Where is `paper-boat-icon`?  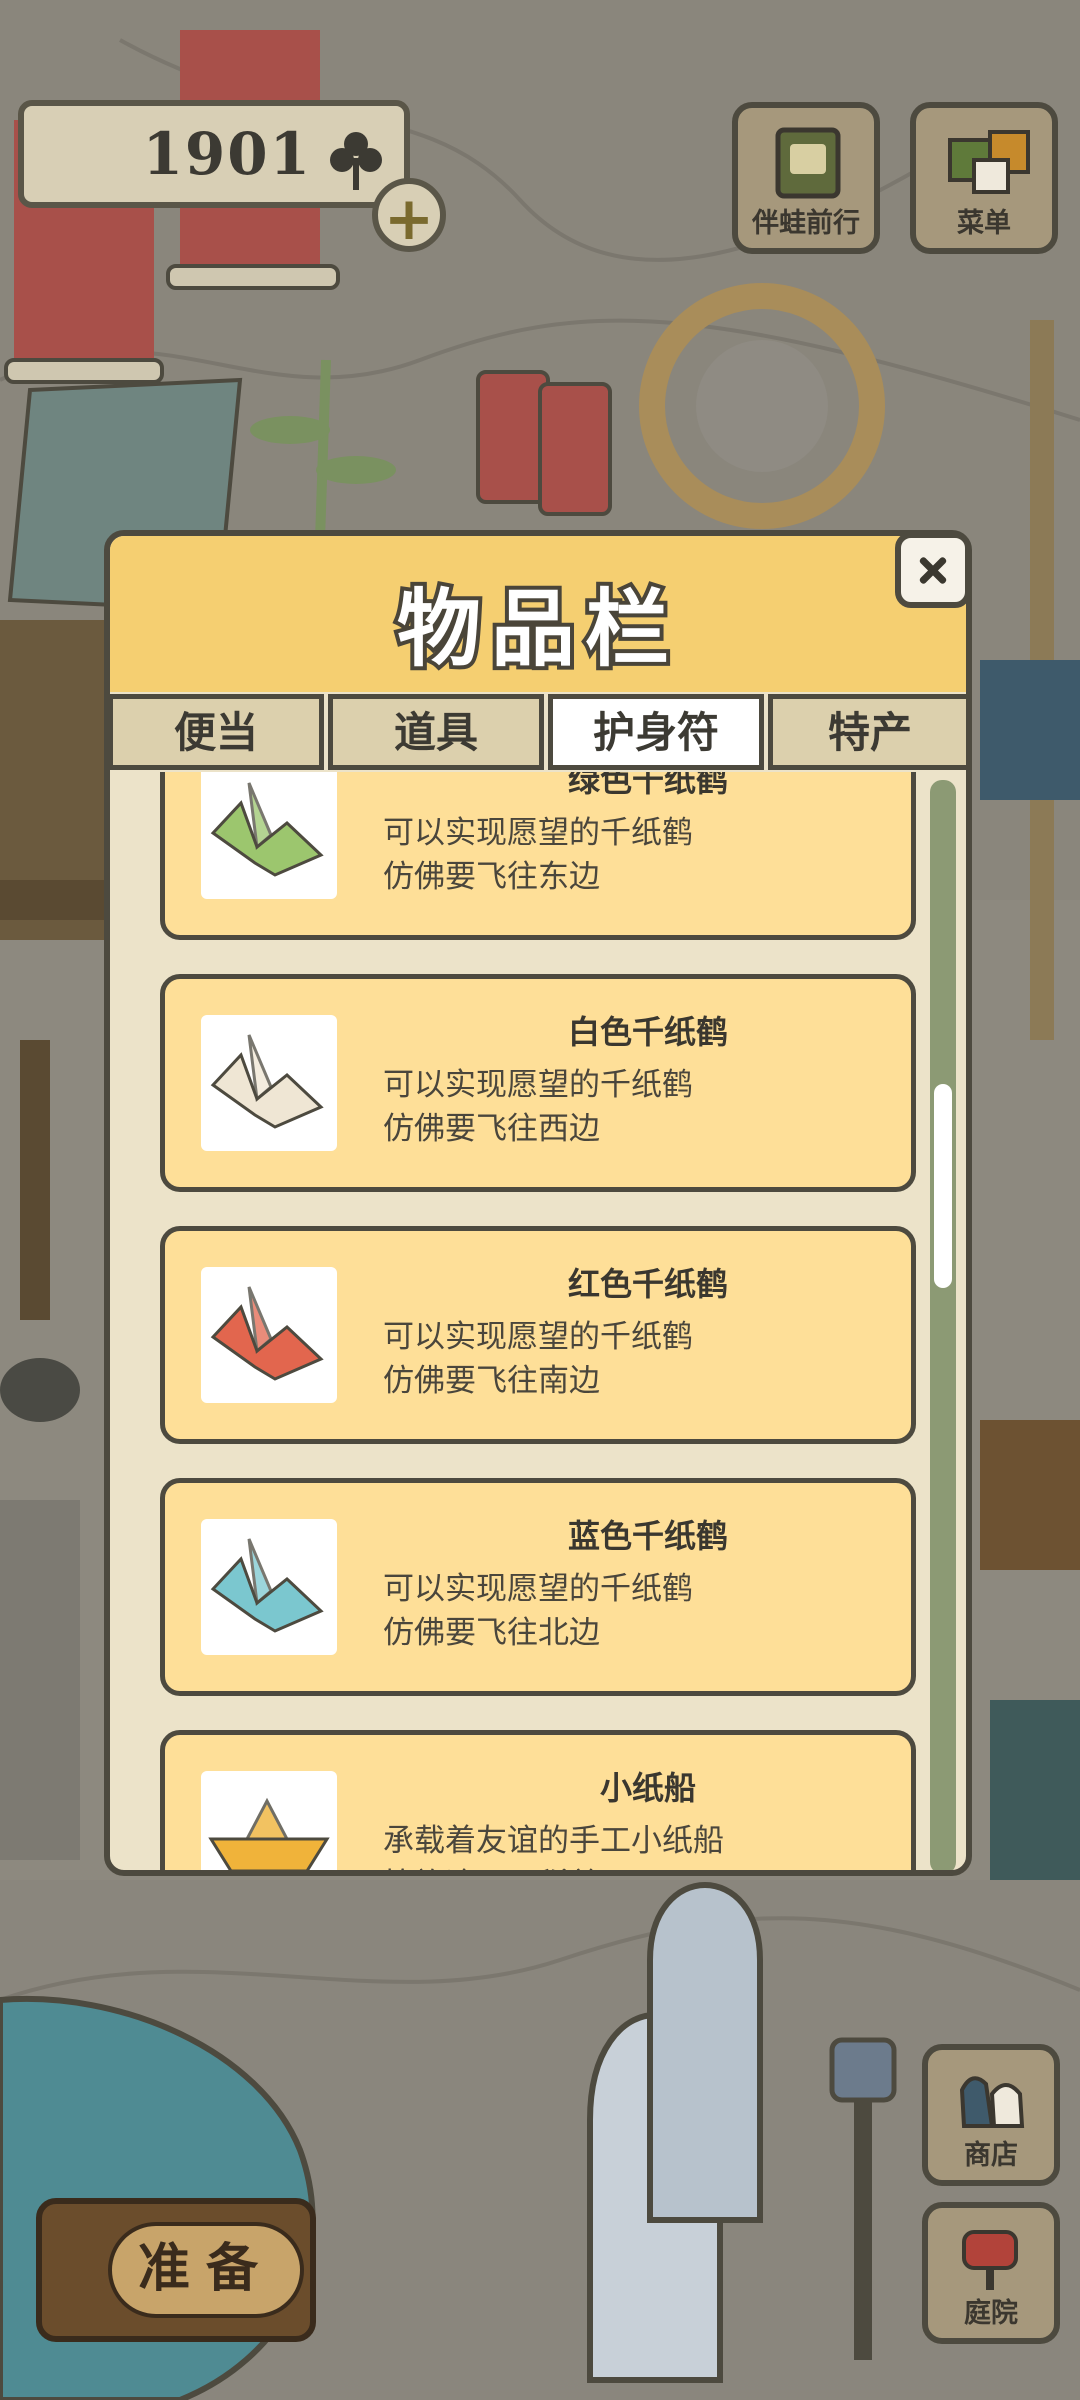 paper-boat-icon is located at coordinates (269, 1833).